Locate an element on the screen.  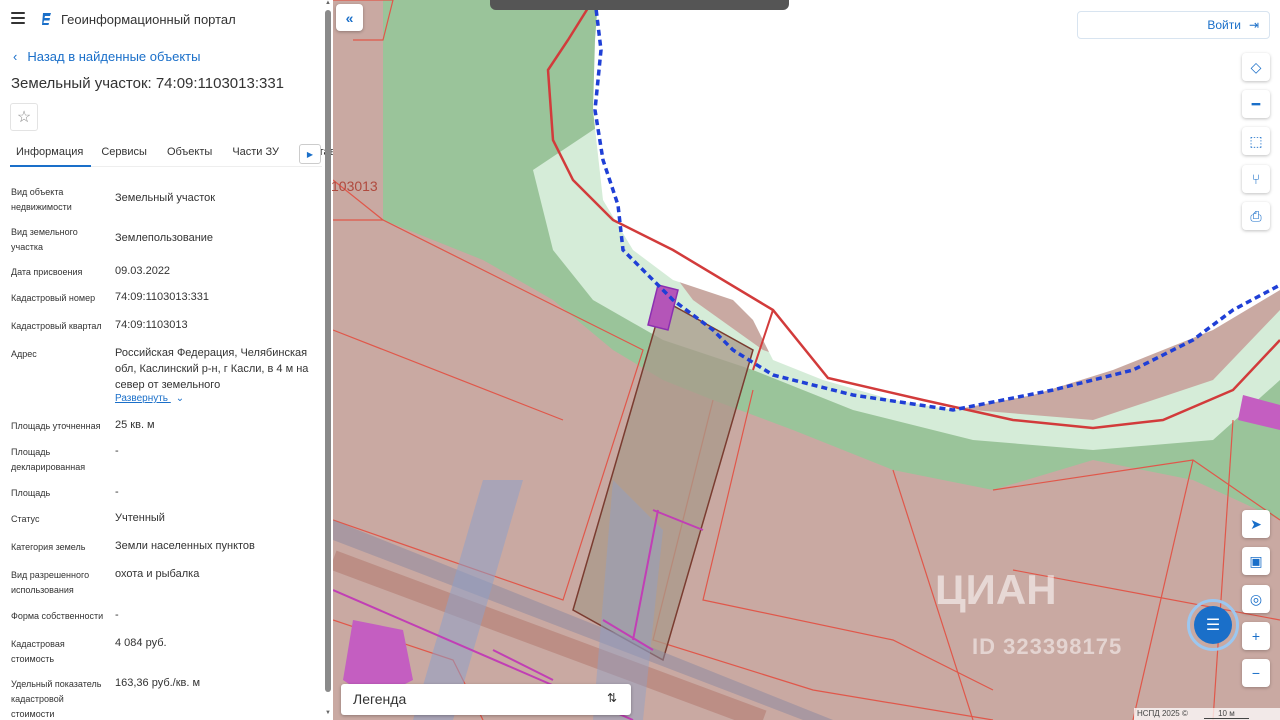
back-link: ‹ Назад в найденные объекты is located at coordinates (106, 56).